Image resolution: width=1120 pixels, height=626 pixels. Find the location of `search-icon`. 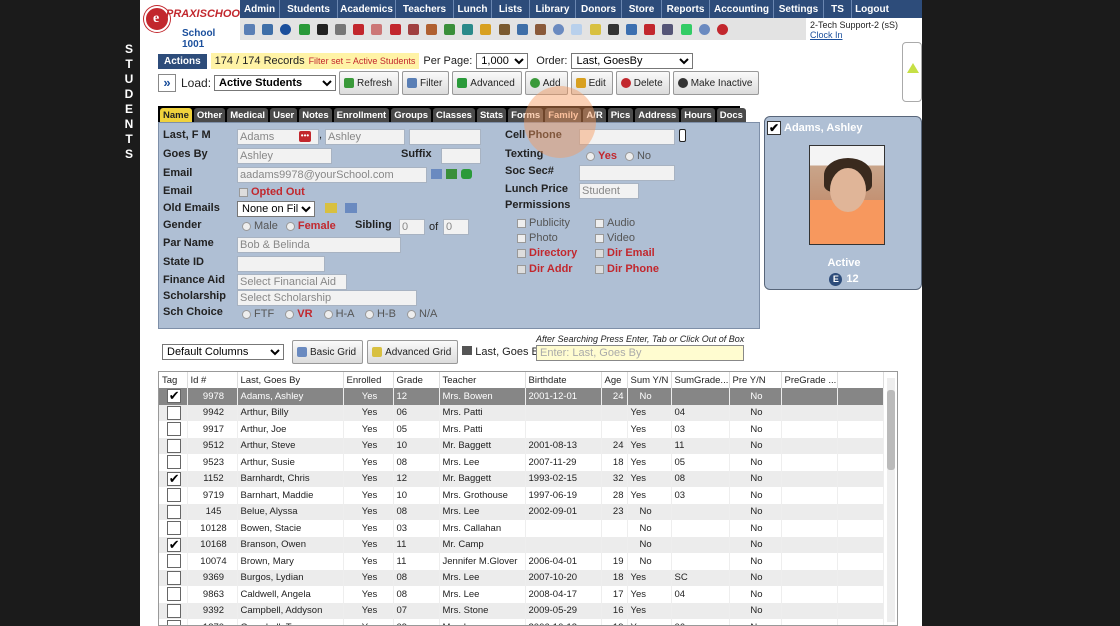

search-icon is located at coordinates (249, 29).